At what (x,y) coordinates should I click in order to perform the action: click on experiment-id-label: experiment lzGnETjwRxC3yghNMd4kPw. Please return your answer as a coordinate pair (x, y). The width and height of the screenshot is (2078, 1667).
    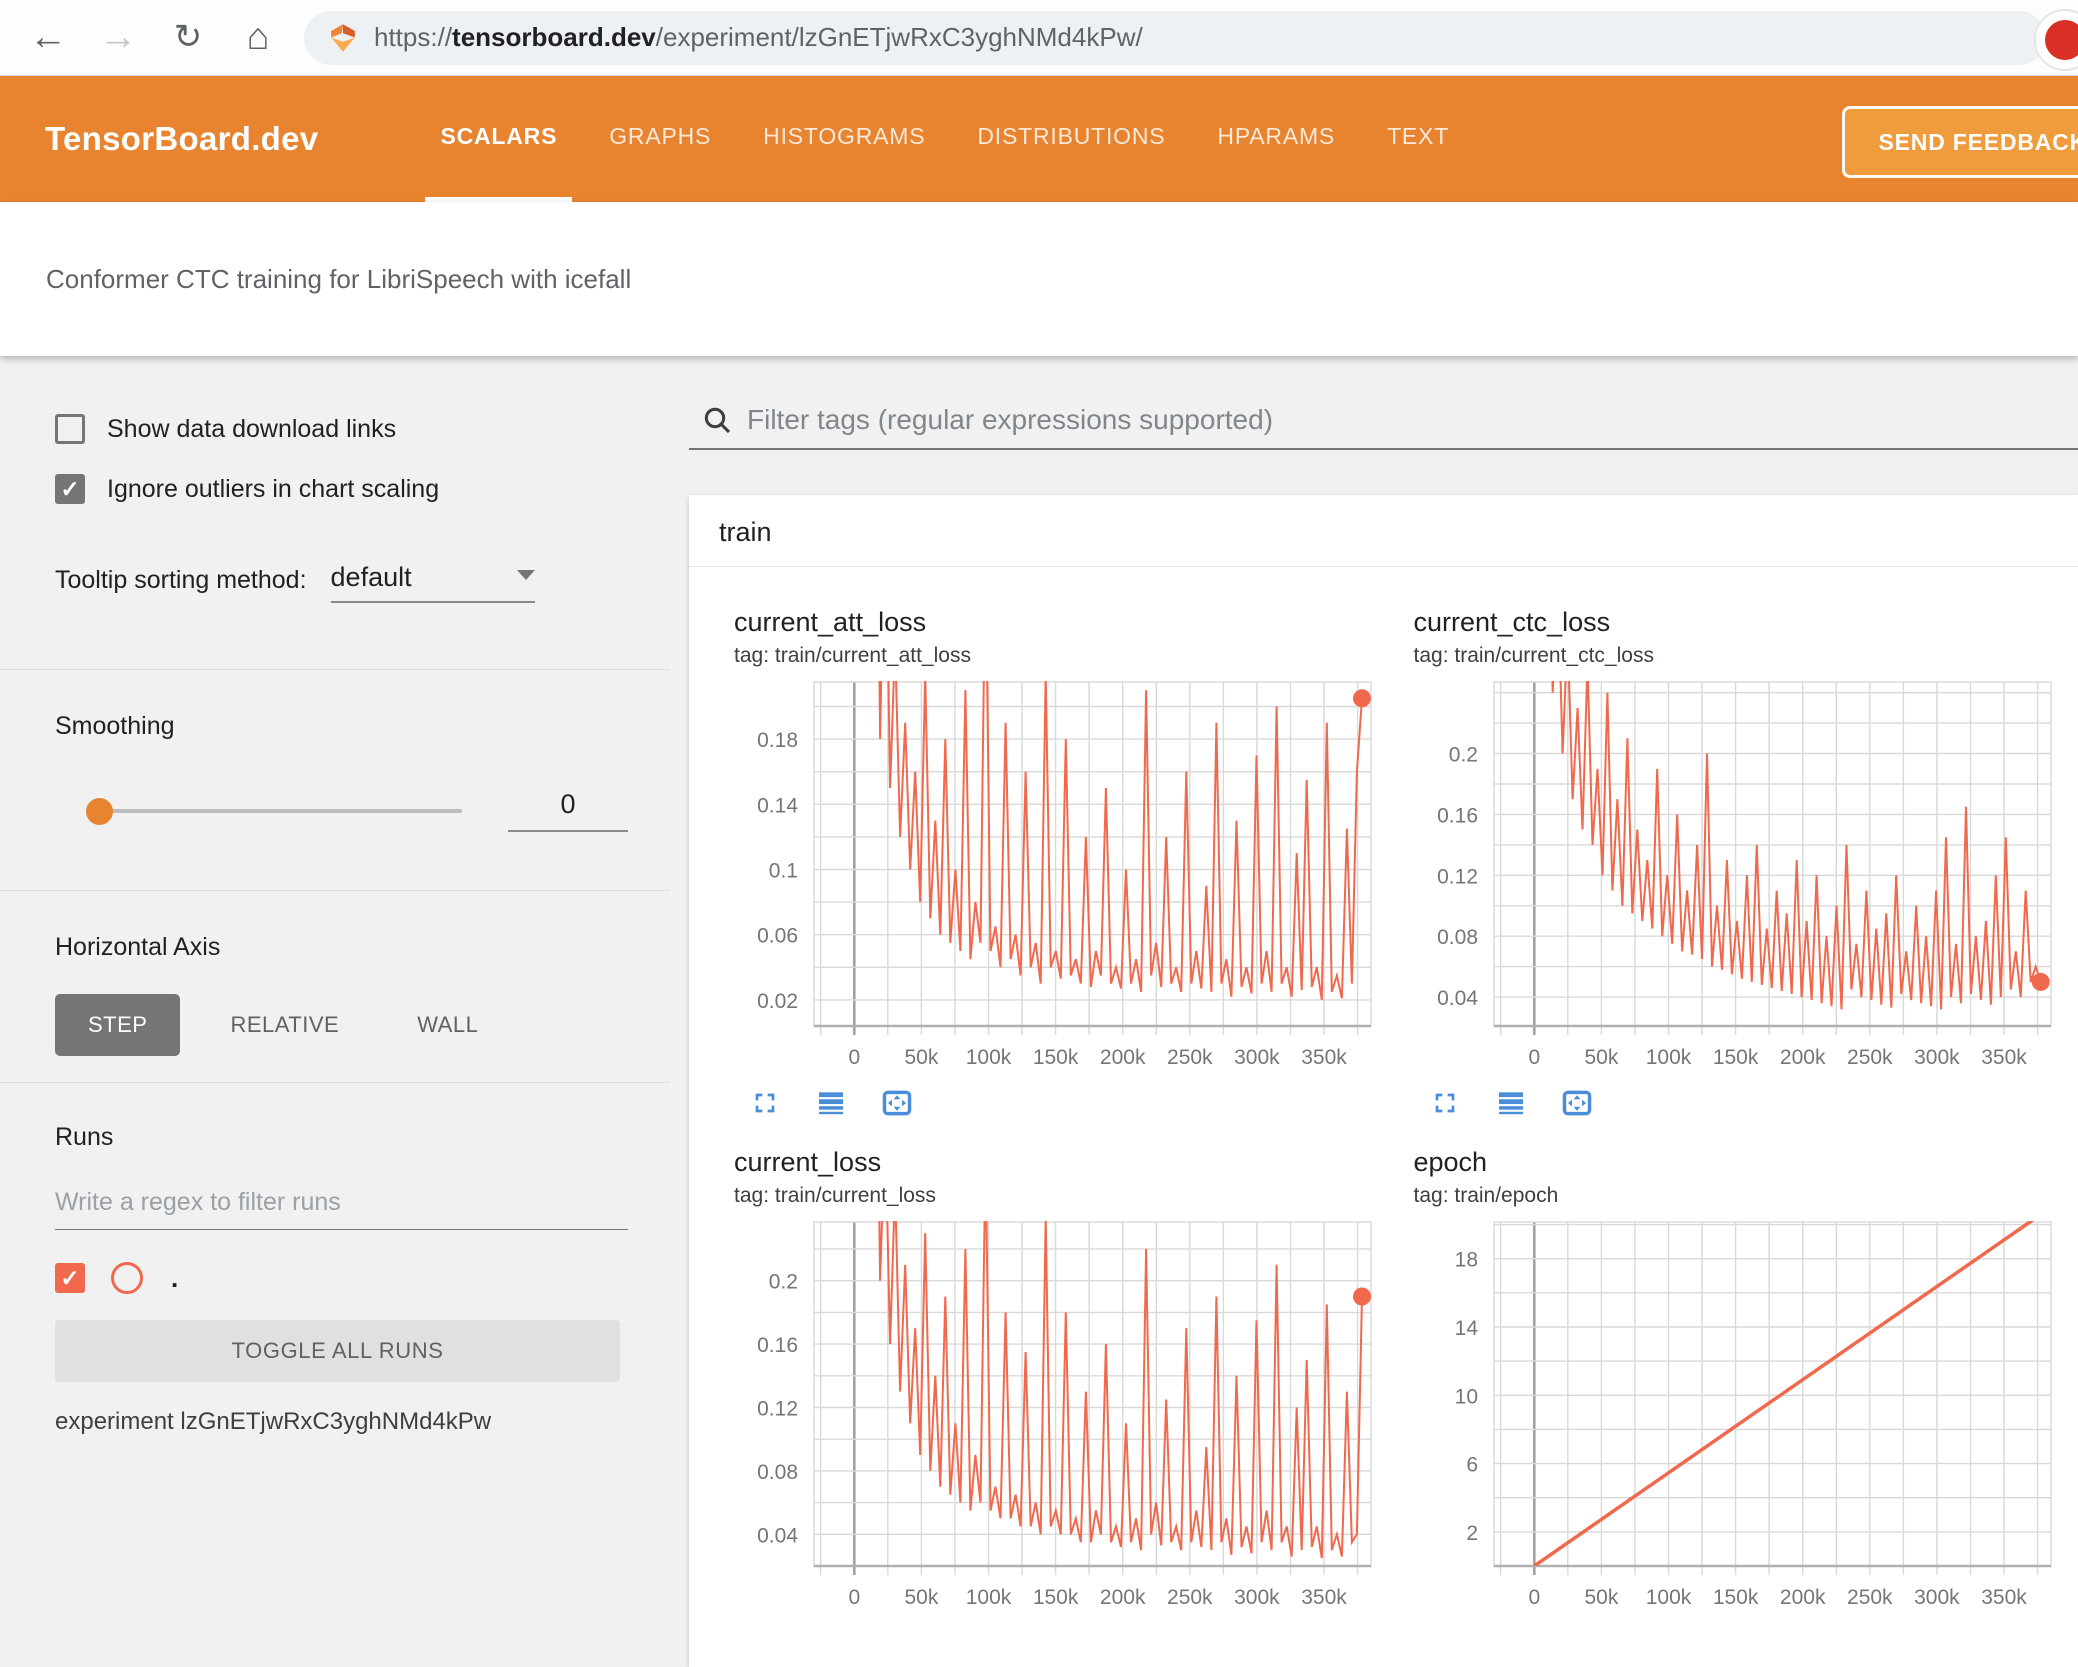
    Looking at the image, I should click on (341, 1422).